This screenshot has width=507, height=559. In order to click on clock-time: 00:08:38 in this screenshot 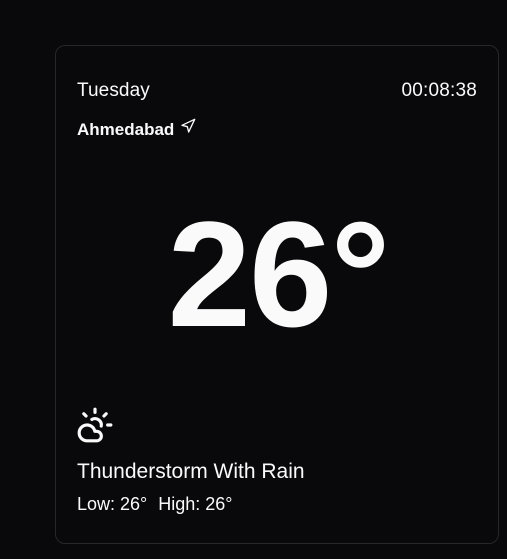, I will do `click(439, 90)`.